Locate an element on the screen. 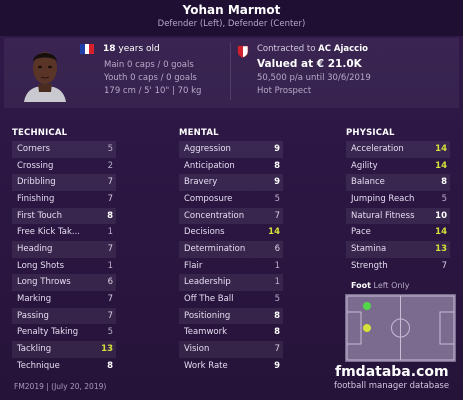 The image size is (463, 400). contract-line: Contracted to AC Ajaccio is located at coordinates (312, 49).